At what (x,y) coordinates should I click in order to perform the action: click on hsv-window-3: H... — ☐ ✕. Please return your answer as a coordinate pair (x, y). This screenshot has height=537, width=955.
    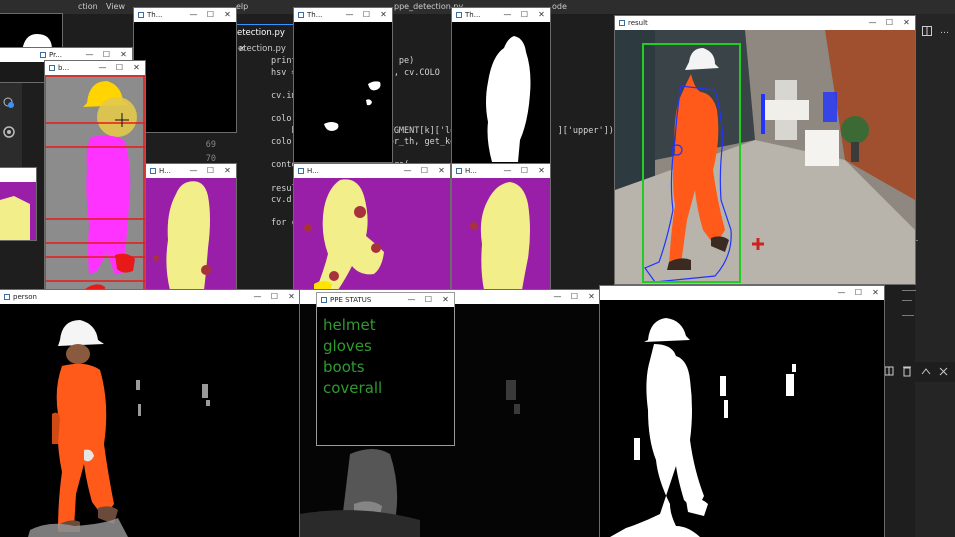
    Looking at the image, I should click on (501, 227).